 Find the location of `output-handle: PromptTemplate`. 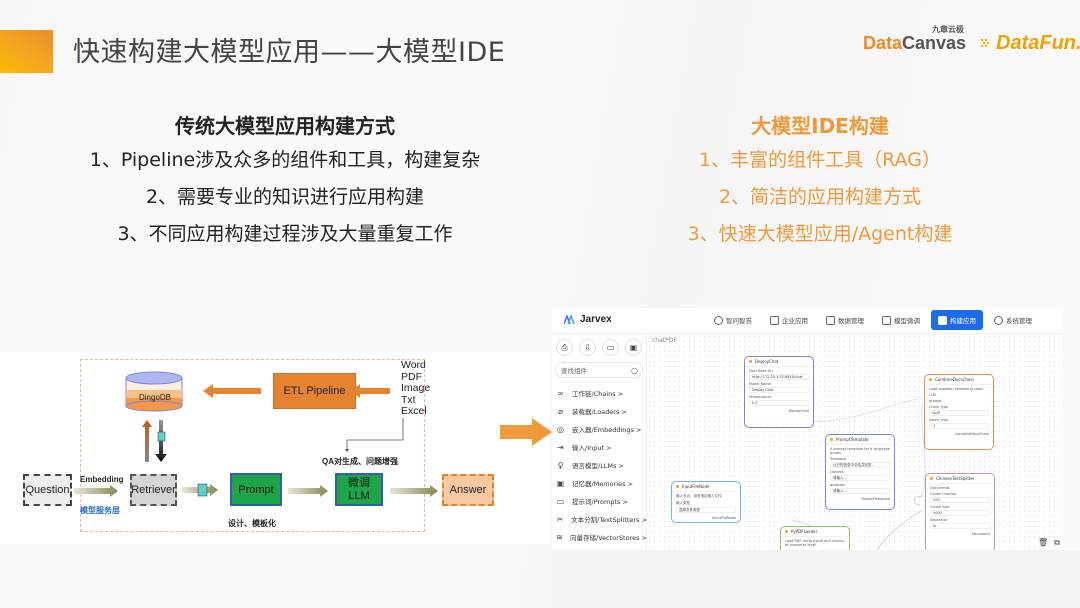

output-handle: PromptTemplate is located at coordinates (860, 499).